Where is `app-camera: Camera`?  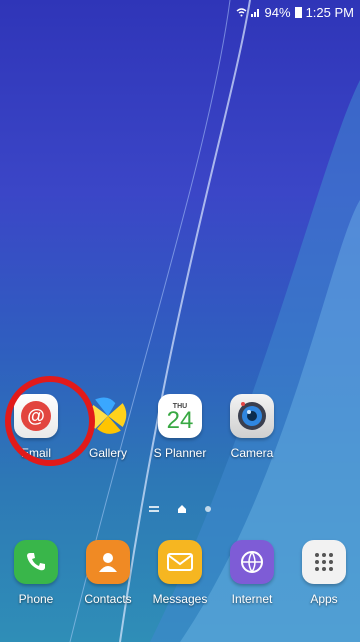
app-camera: Camera is located at coordinates (252, 427).